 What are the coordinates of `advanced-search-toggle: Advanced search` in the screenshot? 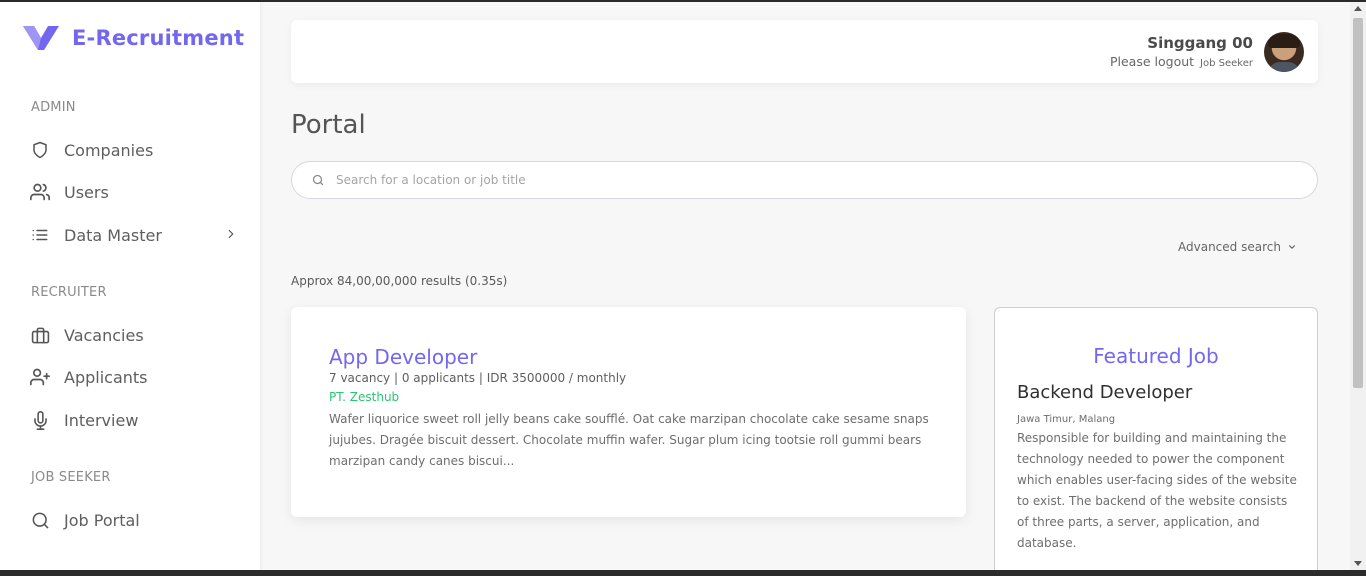 It's located at (1237, 247).